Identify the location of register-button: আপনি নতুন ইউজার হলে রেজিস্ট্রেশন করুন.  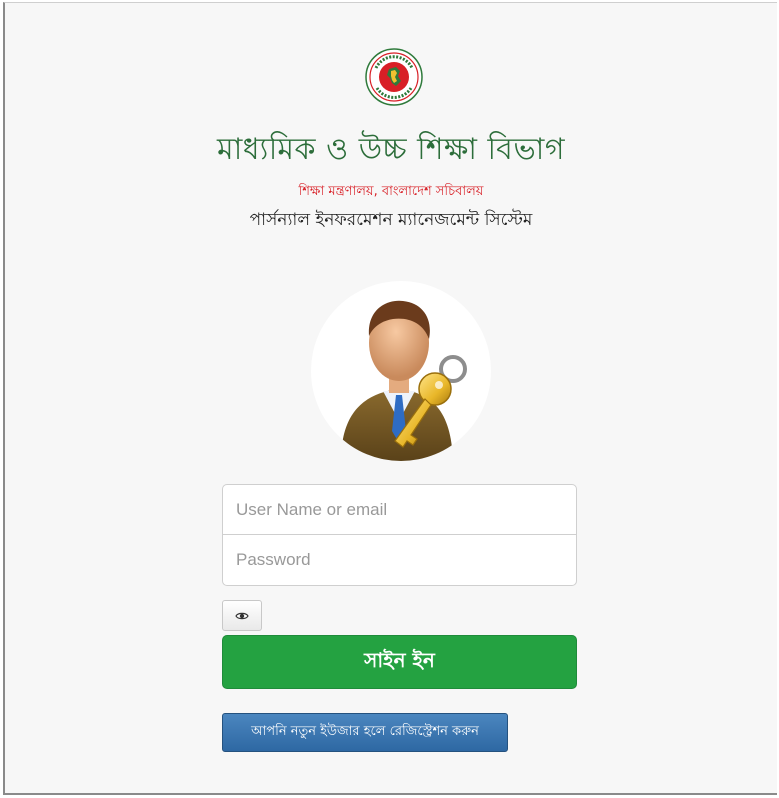
(365, 732).